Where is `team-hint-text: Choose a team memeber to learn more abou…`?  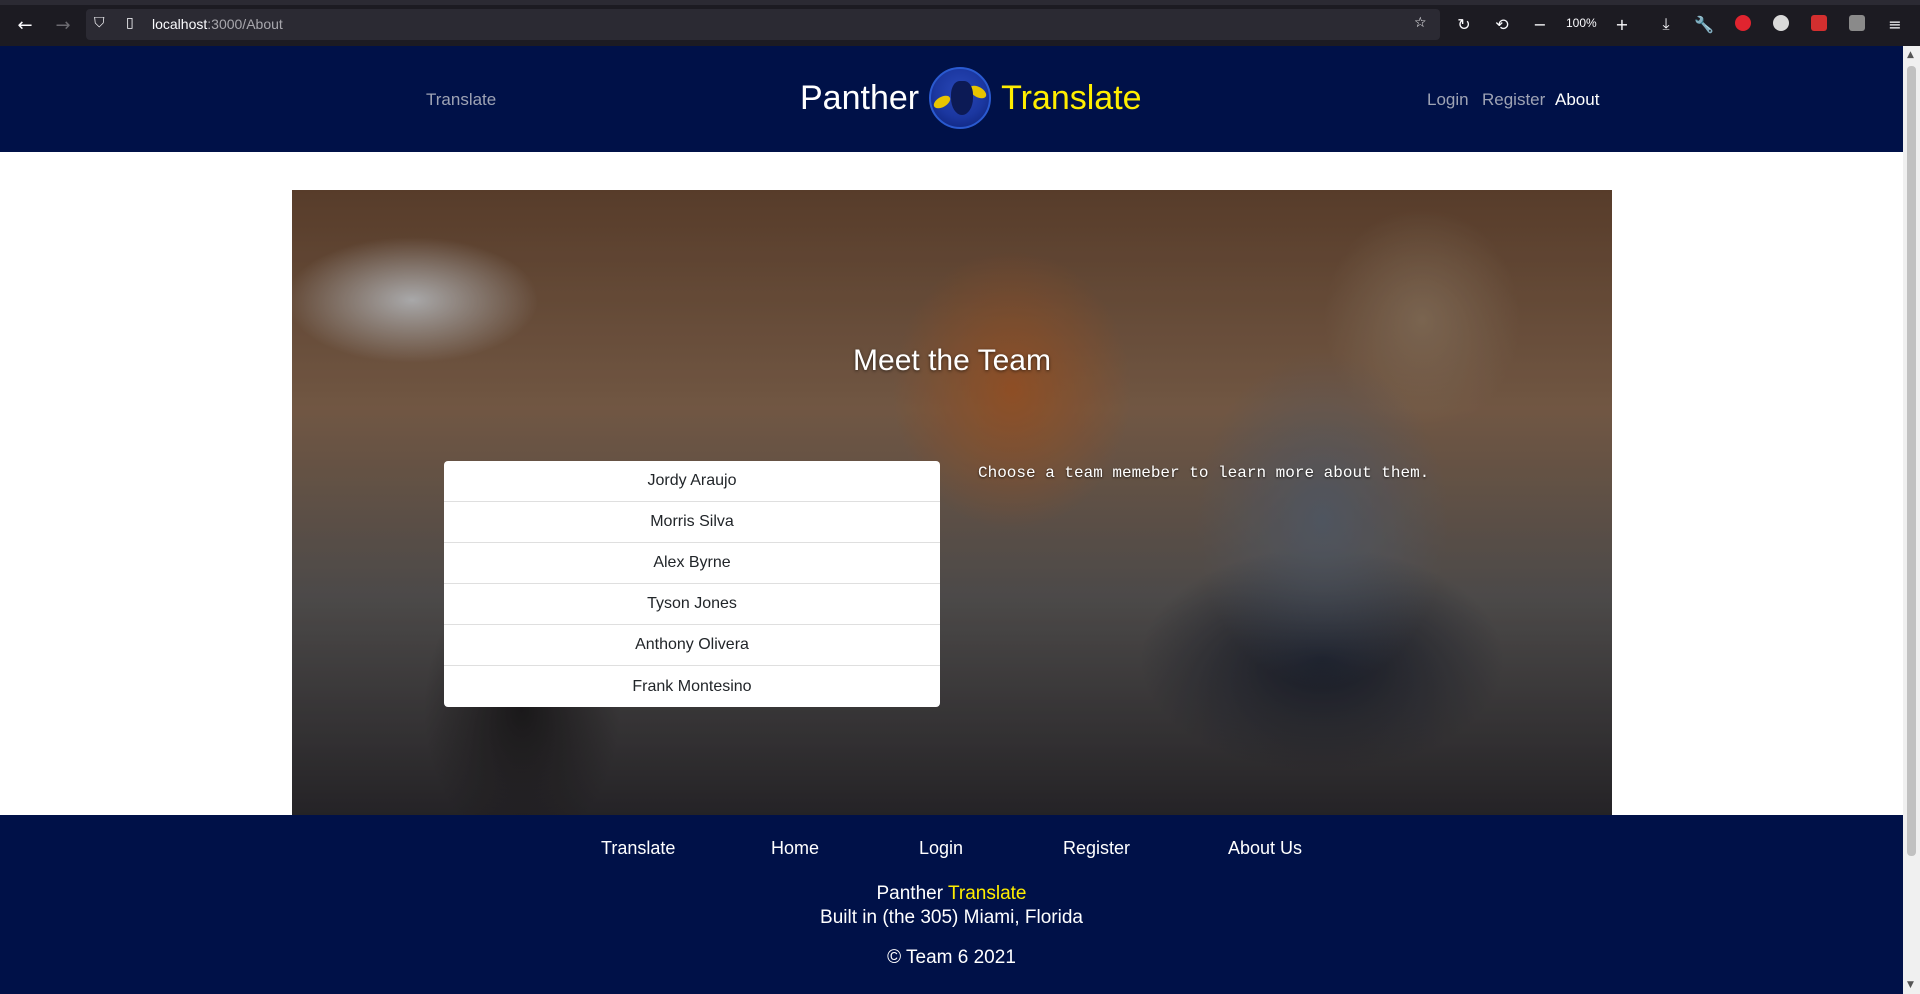
team-hint-text: Choose a team memeber to learn more abou… is located at coordinates (1204, 473).